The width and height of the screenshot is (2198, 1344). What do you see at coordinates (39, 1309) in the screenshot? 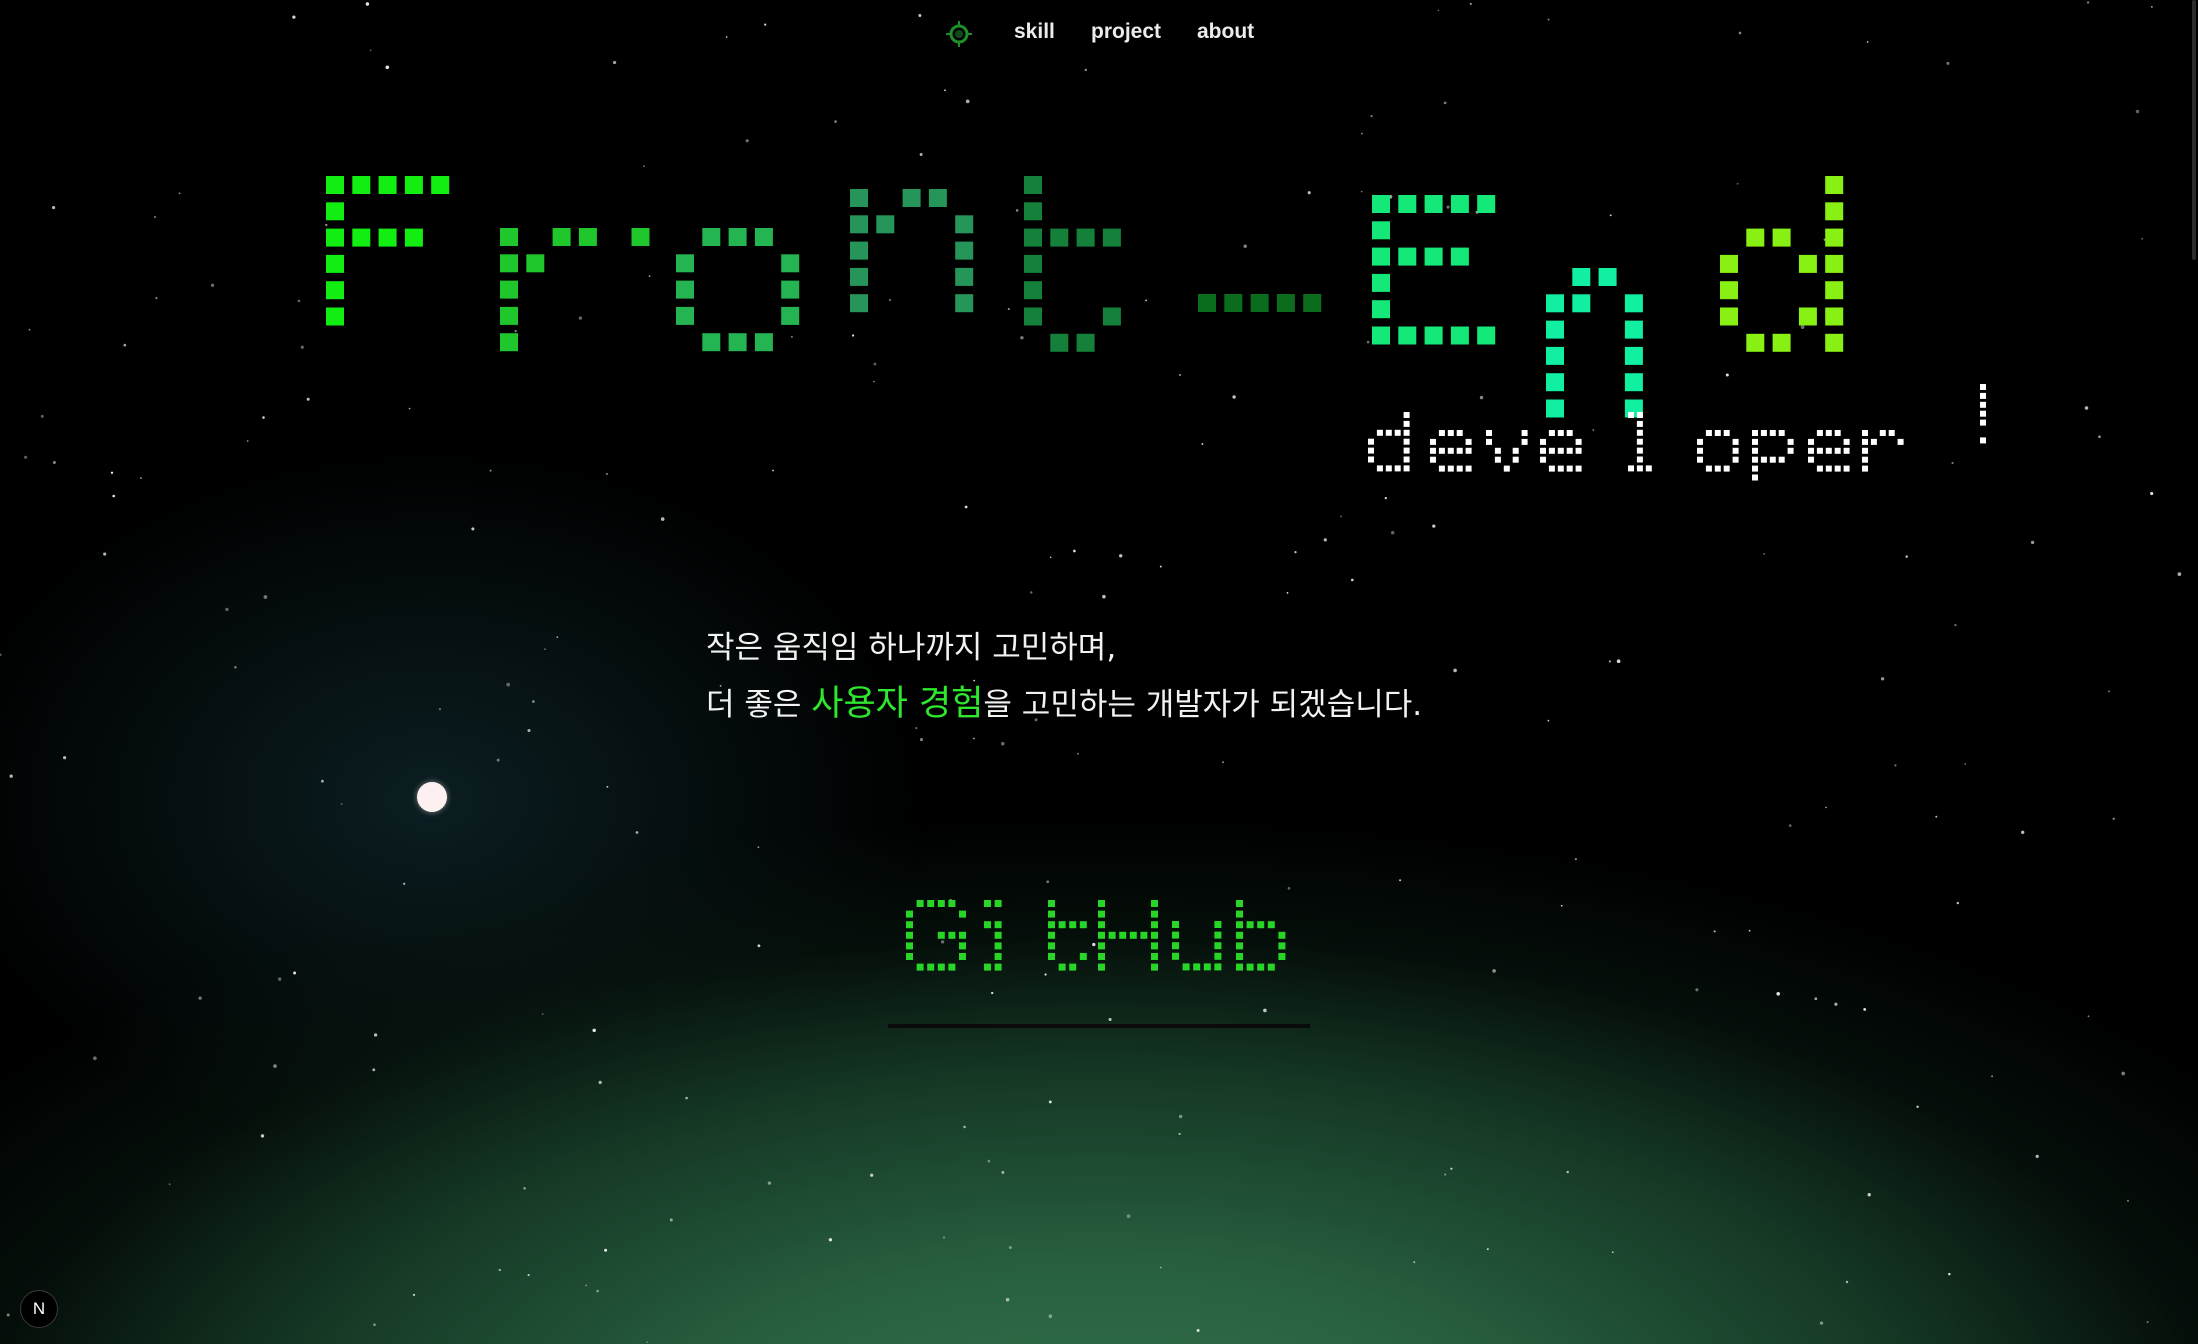
I see `next-dev-badge: N` at bounding box center [39, 1309].